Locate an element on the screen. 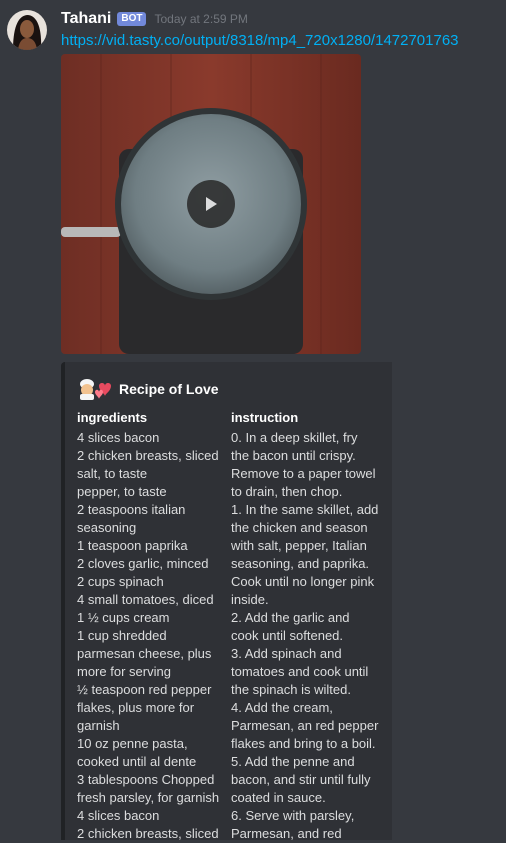 The height and width of the screenshot is (843, 506). instruction-line: with salt, pepper, Italian is located at coordinates (299, 545).